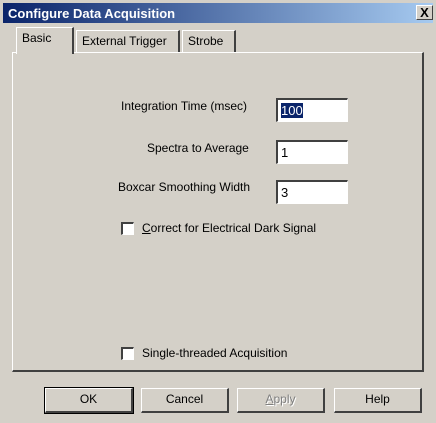  I want to click on close-button: X, so click(424, 12).